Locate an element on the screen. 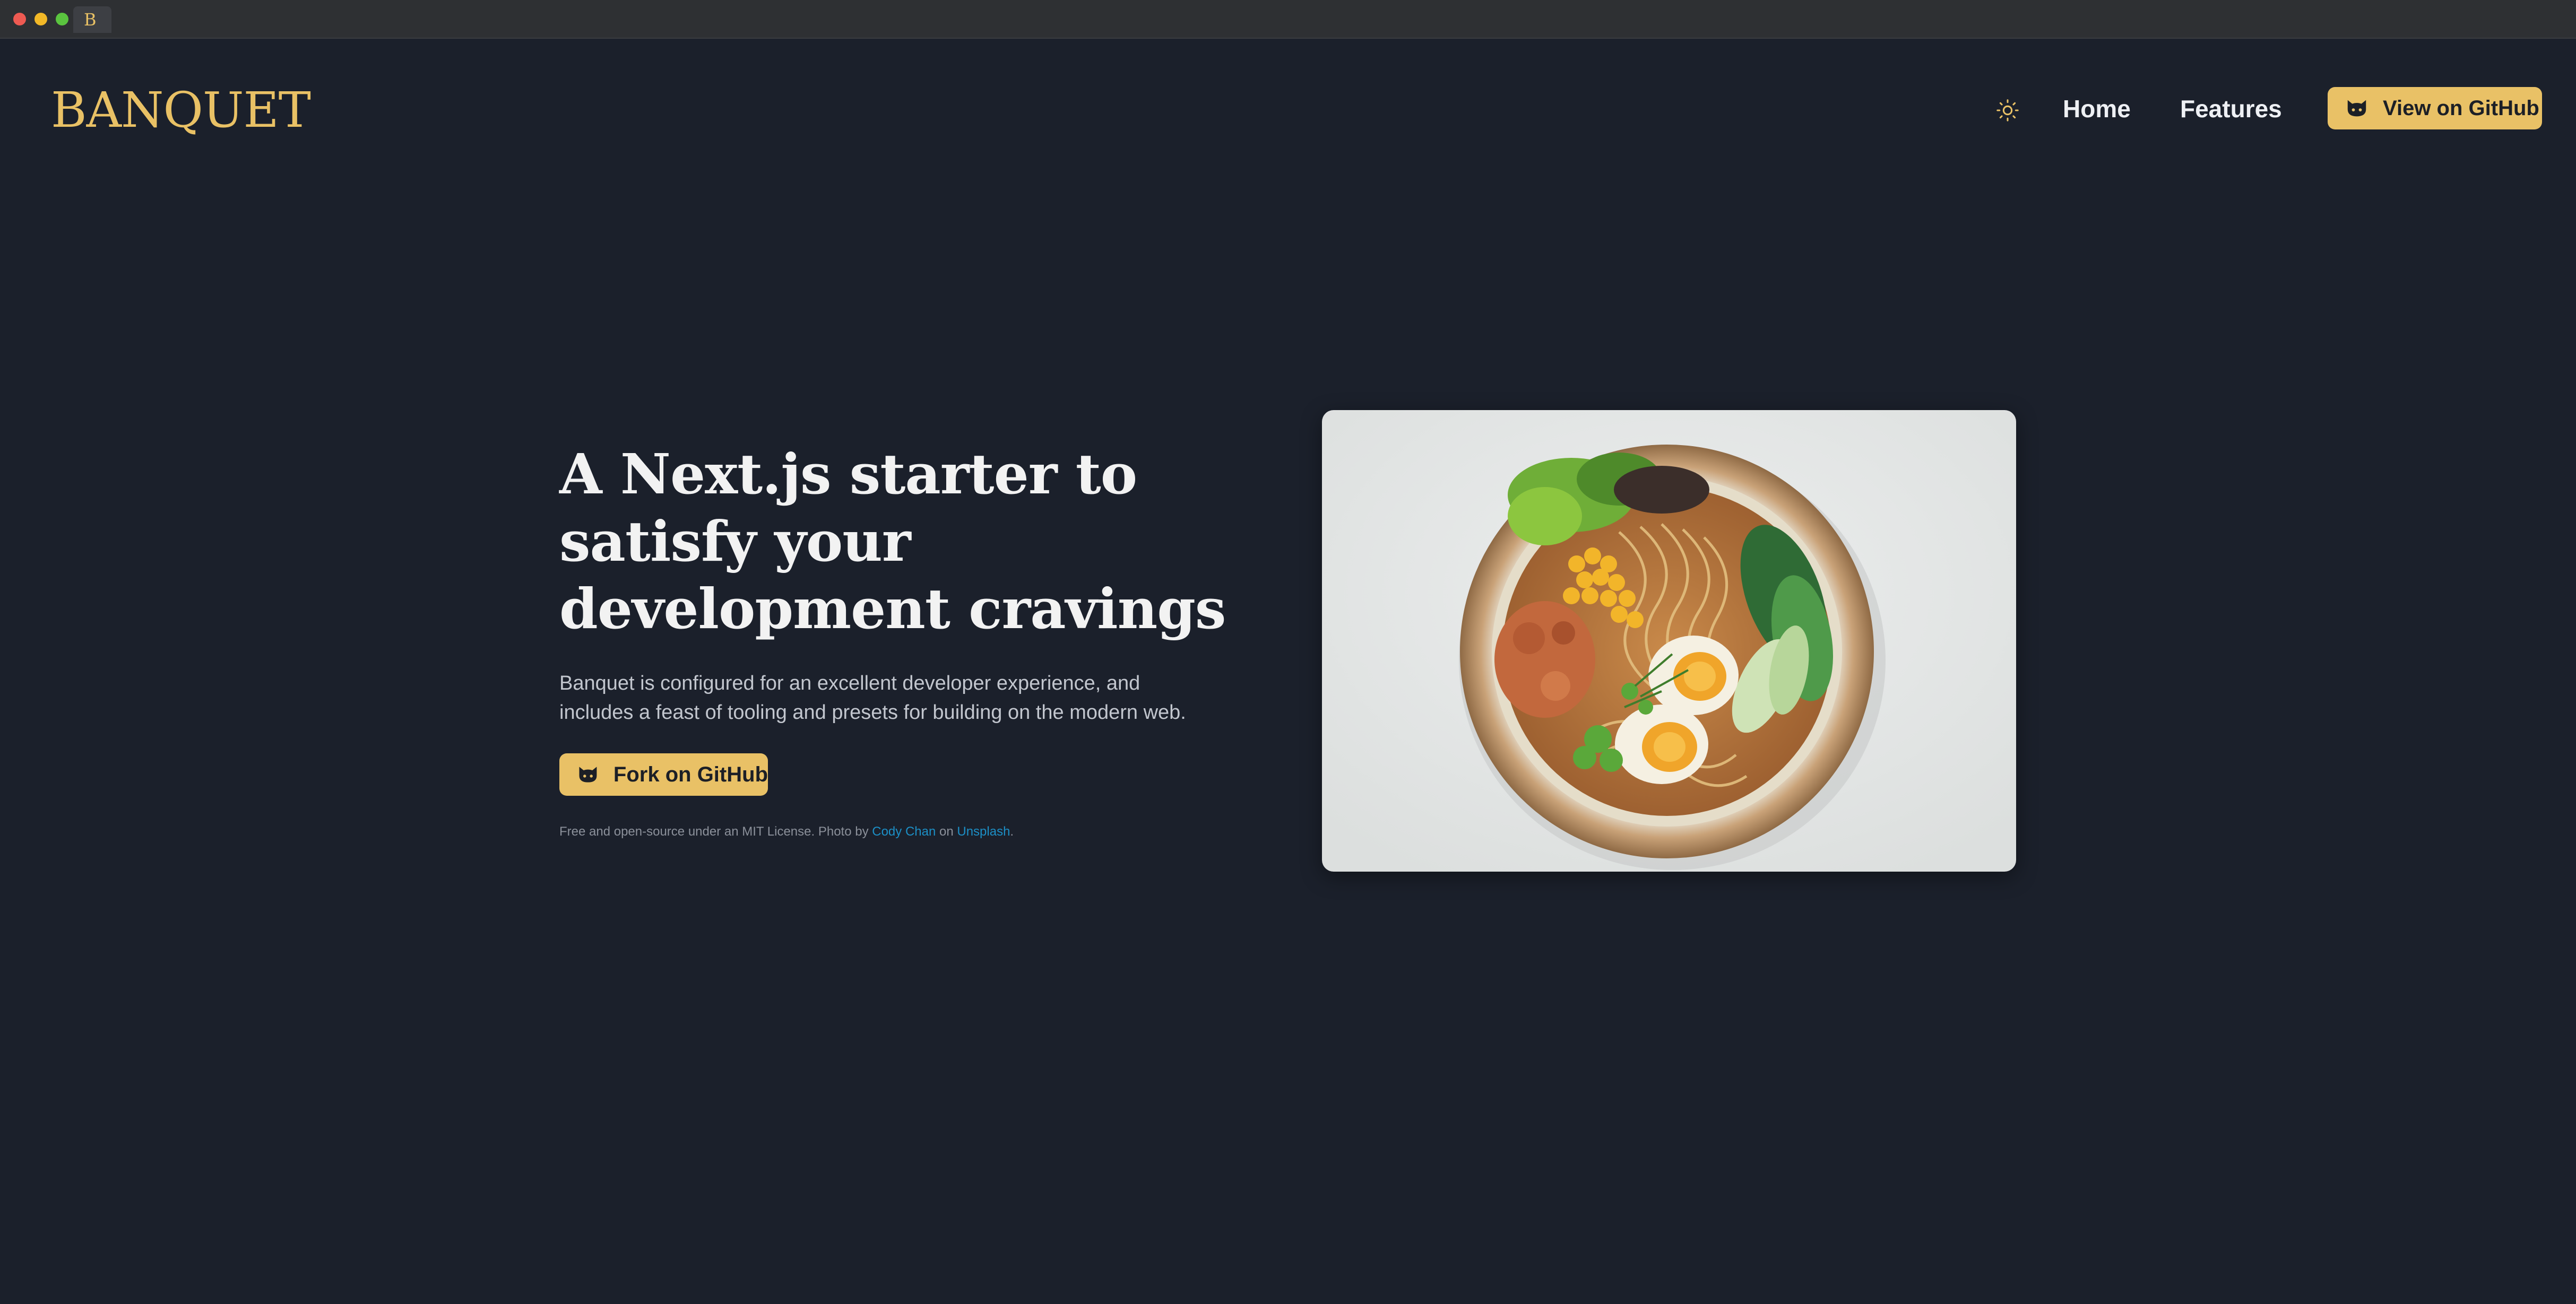 This screenshot has height=1304, width=2576. fork-on-github-label: Fork on GitHub is located at coordinates (690, 774).